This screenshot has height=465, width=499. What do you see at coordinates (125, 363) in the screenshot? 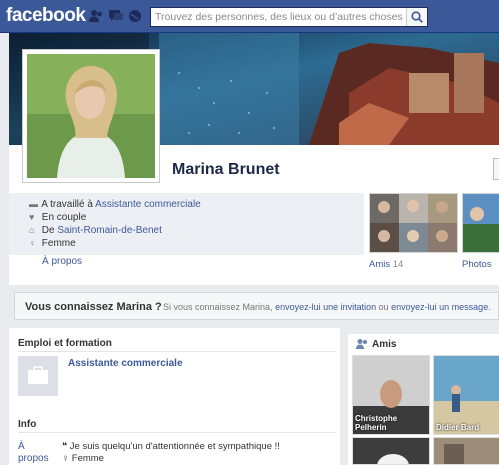
I see `job-link: Assistante commerciale` at bounding box center [125, 363].